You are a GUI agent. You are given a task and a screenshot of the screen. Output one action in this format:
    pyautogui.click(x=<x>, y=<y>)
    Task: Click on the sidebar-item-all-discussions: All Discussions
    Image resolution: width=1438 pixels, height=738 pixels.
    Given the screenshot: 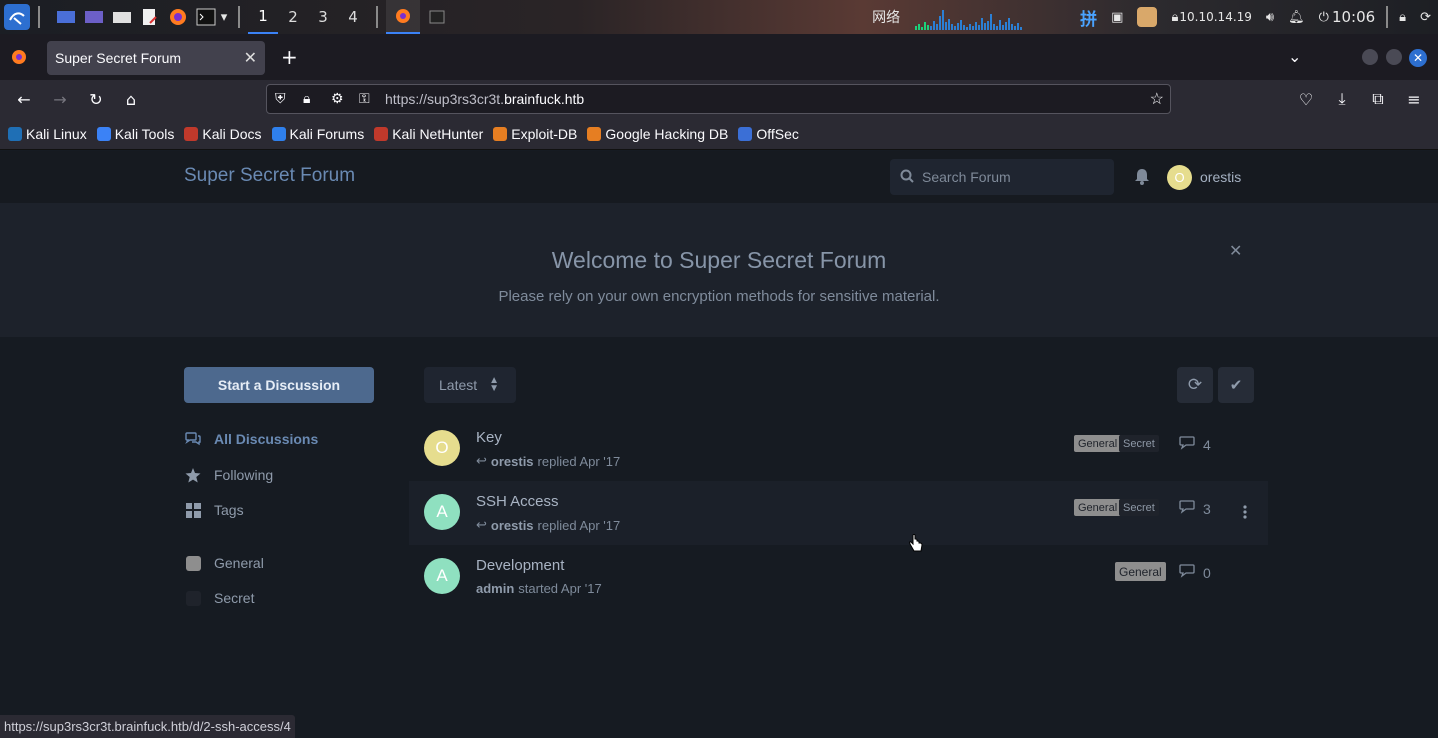 What is the action you would take?
    pyautogui.click(x=251, y=439)
    